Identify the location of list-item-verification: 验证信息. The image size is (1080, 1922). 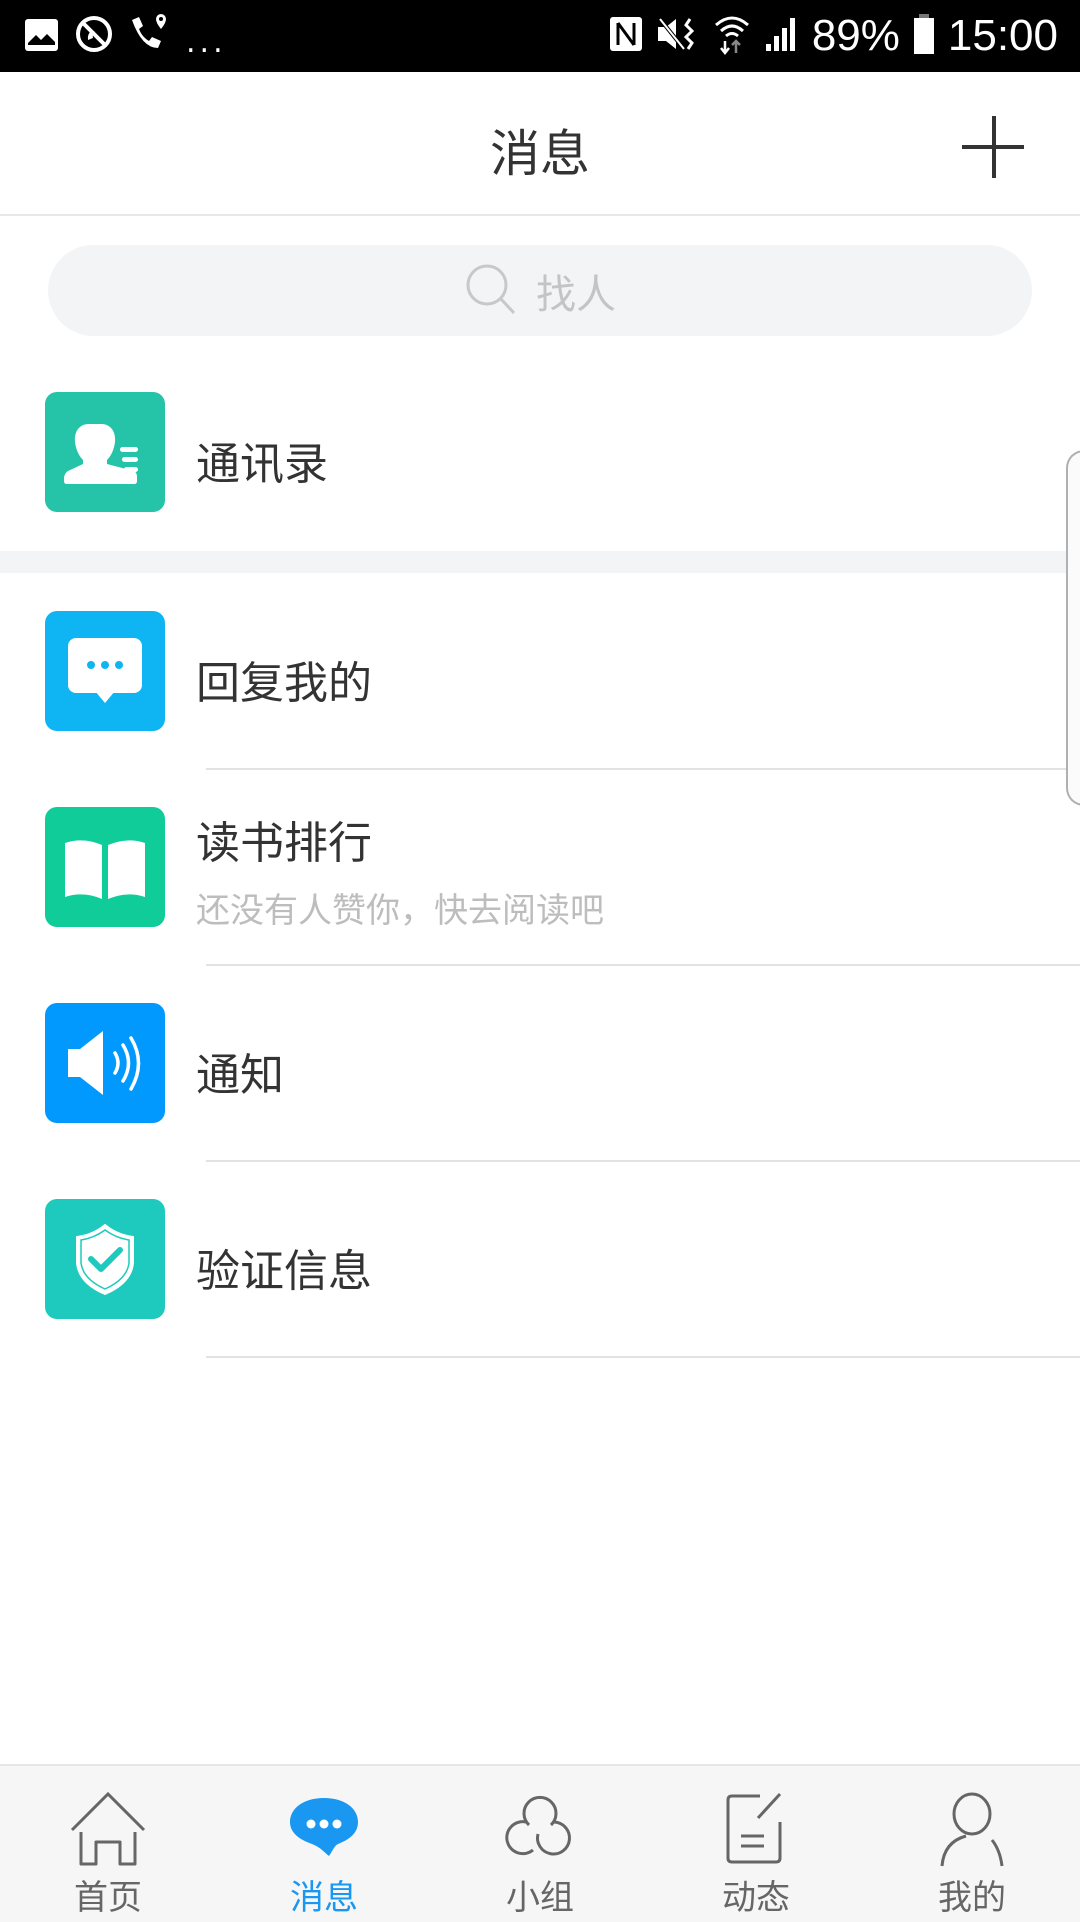
(540, 1259).